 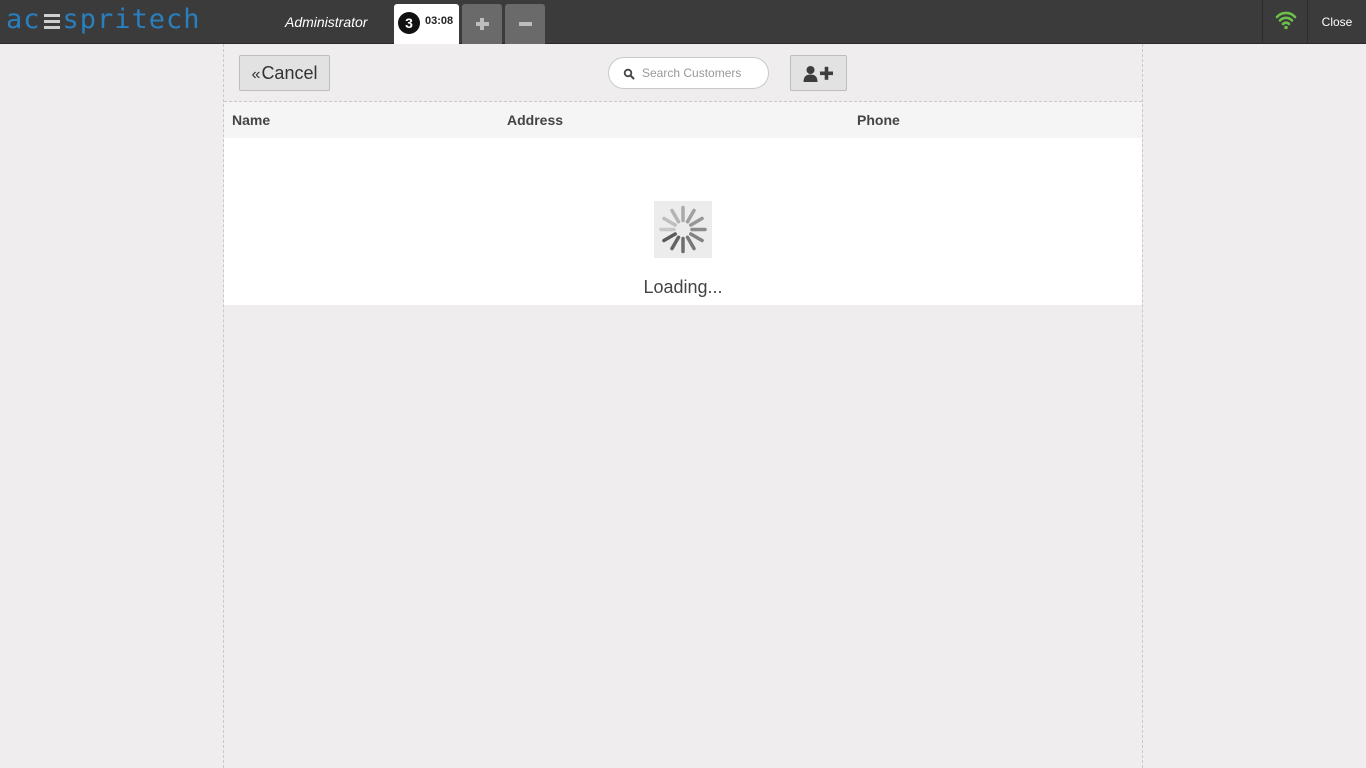 What do you see at coordinates (23, 19) in the screenshot?
I see `logo-text-left: ac` at bounding box center [23, 19].